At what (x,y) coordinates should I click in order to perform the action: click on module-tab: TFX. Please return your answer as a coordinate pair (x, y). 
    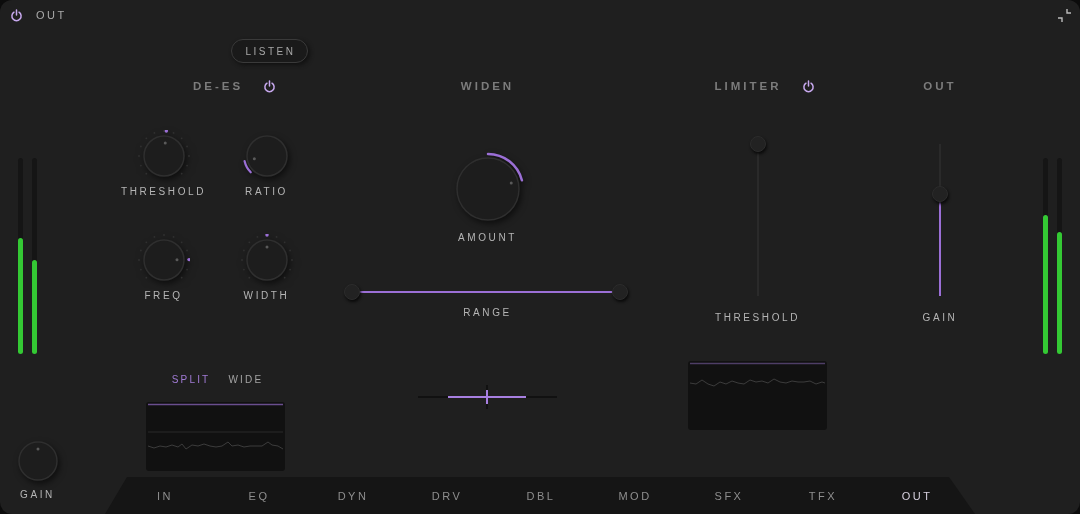
    Looking at the image, I should click on (823, 495).